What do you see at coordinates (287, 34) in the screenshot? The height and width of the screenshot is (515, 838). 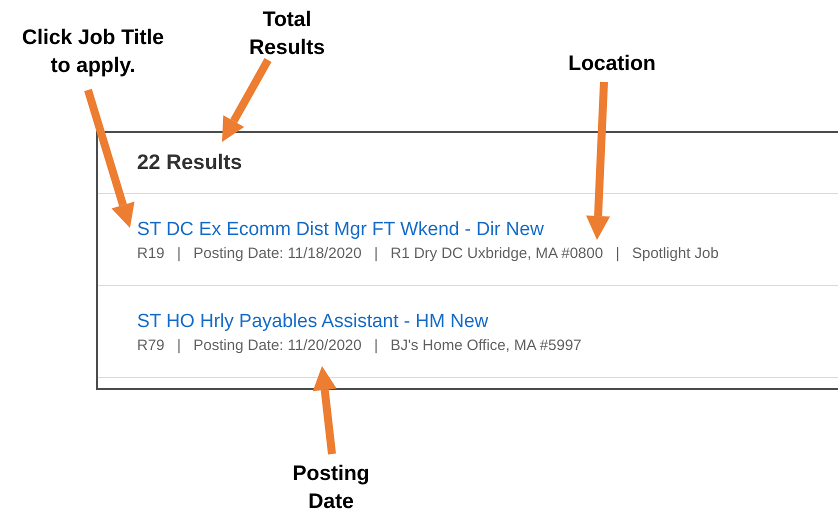 I see `annotation-label: Total Results` at bounding box center [287, 34].